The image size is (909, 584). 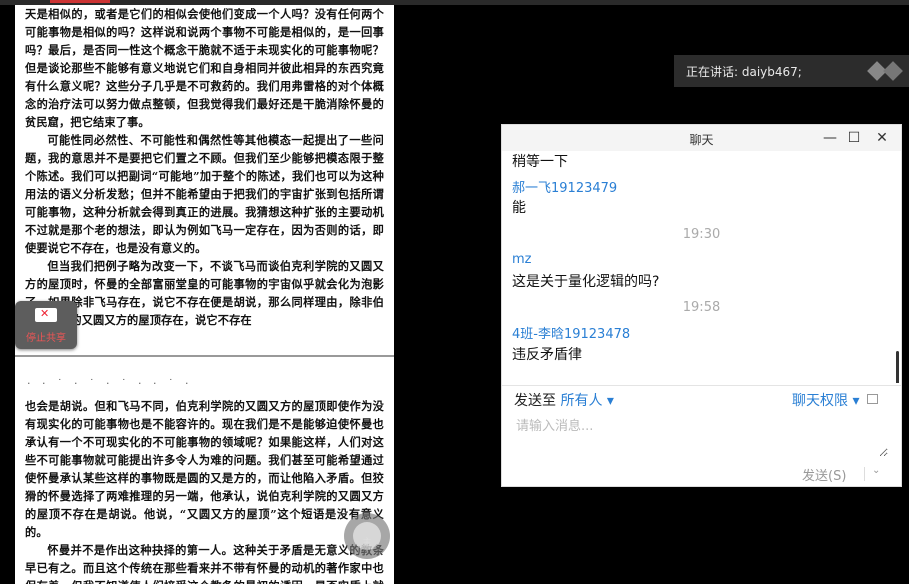 I want to click on speaking-text: 正在讲话: daiyb467;, so click(x=744, y=72).